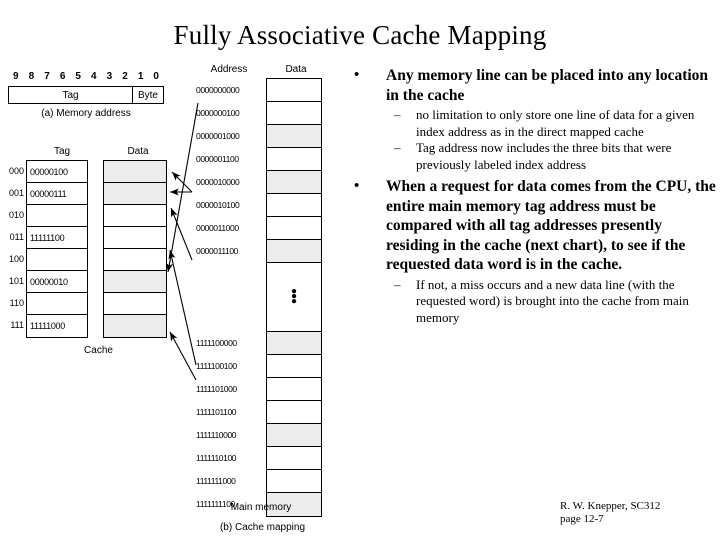  Describe the element at coordinates (640, 513) in the screenshot. I see `slide-footer: R. W. Knepper, SC312 page 12-7` at that location.